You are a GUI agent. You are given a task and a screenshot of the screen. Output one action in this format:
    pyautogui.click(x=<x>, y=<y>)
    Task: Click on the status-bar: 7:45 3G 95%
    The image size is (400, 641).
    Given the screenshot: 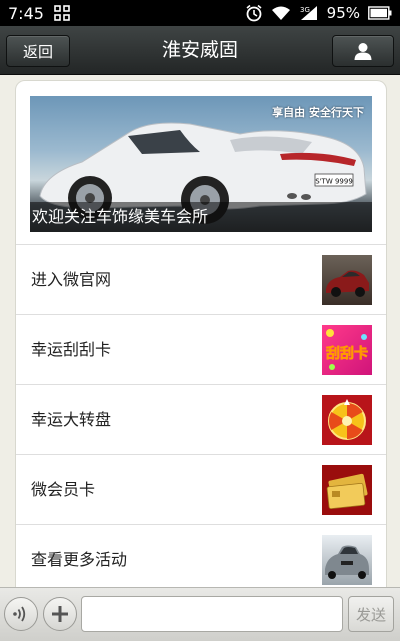 What is the action you would take?
    pyautogui.click(x=200, y=13)
    